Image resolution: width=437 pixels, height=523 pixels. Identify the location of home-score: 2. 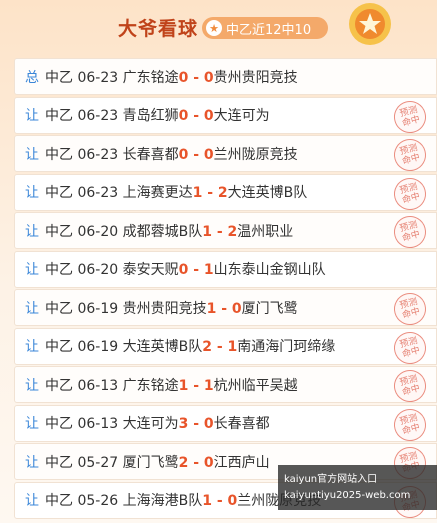
(207, 347).